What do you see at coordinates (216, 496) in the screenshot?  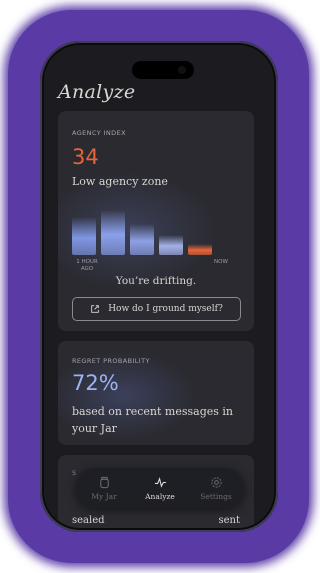 I see `tab-settings-label: Settings` at bounding box center [216, 496].